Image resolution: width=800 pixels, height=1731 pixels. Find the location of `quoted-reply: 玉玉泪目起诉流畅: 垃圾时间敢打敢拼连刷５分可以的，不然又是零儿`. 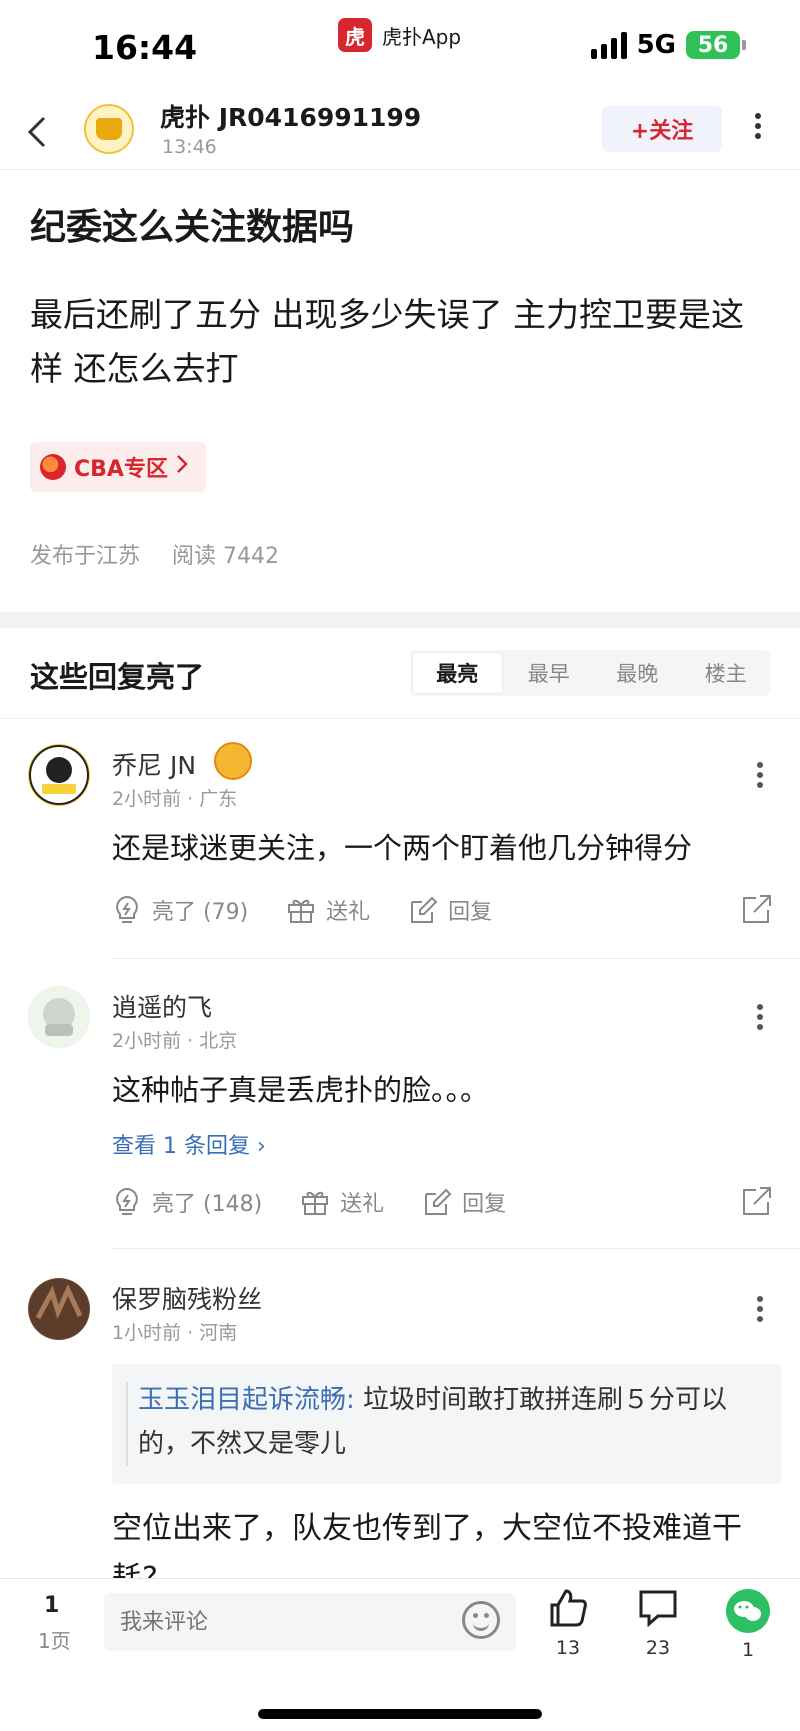

quoted-reply: 玉玉泪目起诉流畅: 垃圾时间敢打敢拼连刷５分可以的，不然又是零儿 is located at coordinates (447, 1424).